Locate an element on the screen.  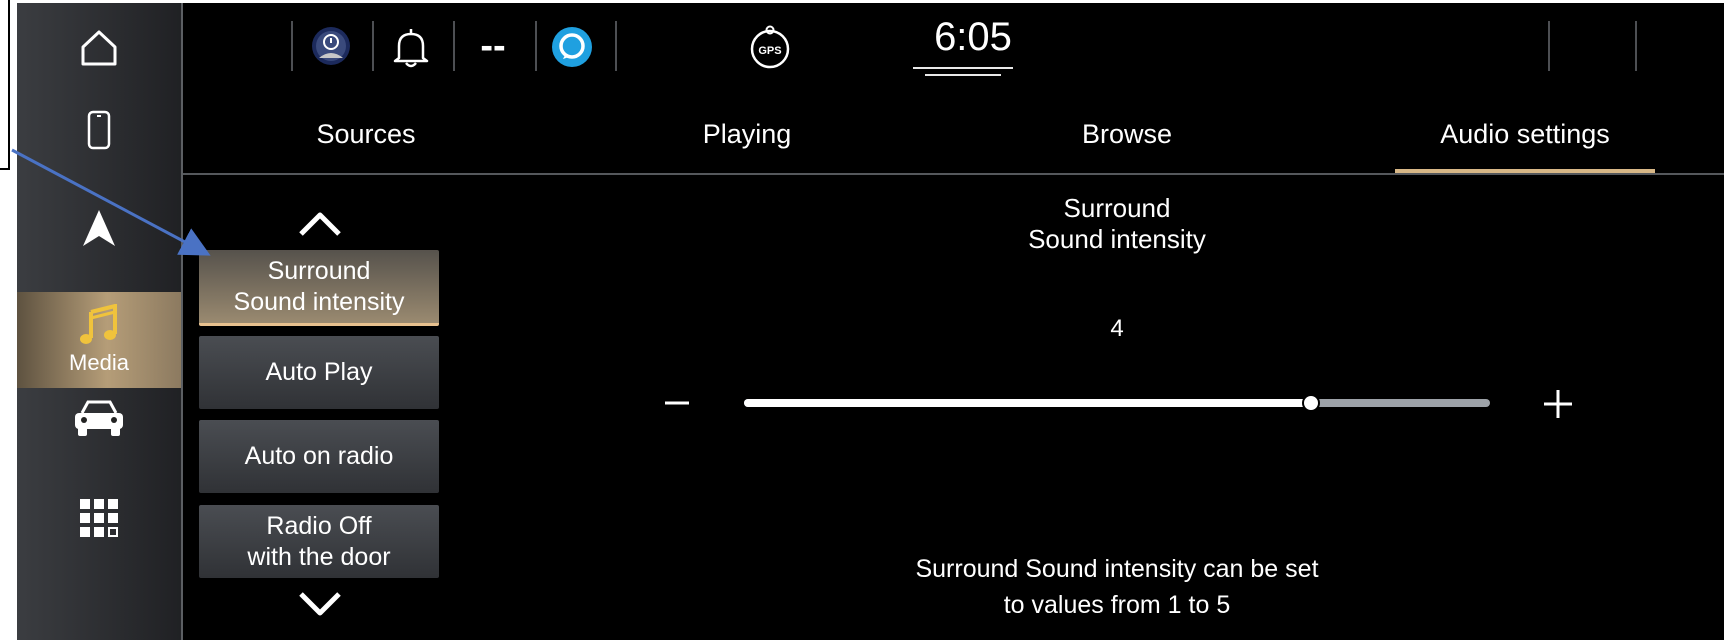
list-item-label: Sound intensity is located at coordinates (319, 301).